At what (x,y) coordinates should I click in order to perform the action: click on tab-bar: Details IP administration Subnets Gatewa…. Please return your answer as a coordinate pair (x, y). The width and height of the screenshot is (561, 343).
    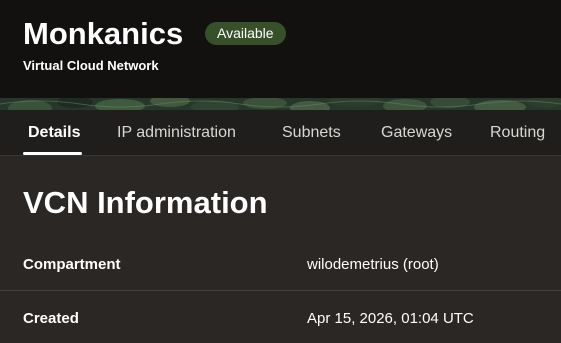
    Looking at the image, I should click on (280, 132).